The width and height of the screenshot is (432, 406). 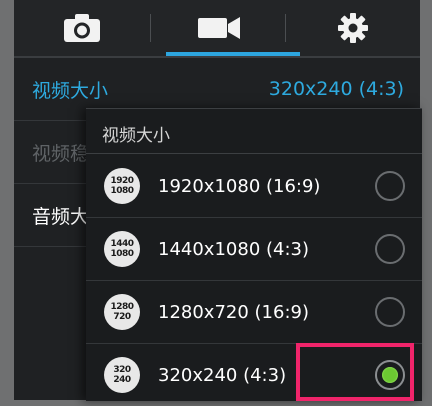 I want to click on resolution-1280x720-icon: 1280 720, so click(x=122, y=312).